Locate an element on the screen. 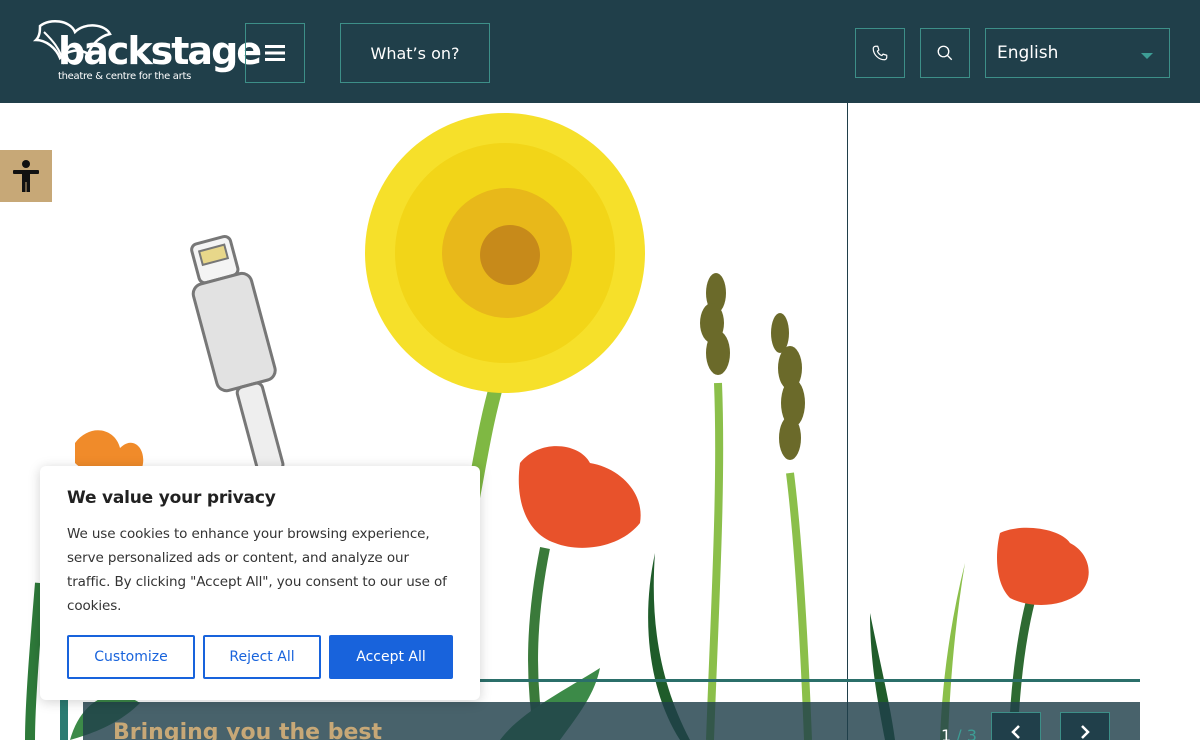 This screenshot has height=740, width=1200. banner-top-rule is located at coordinates (810, 680).